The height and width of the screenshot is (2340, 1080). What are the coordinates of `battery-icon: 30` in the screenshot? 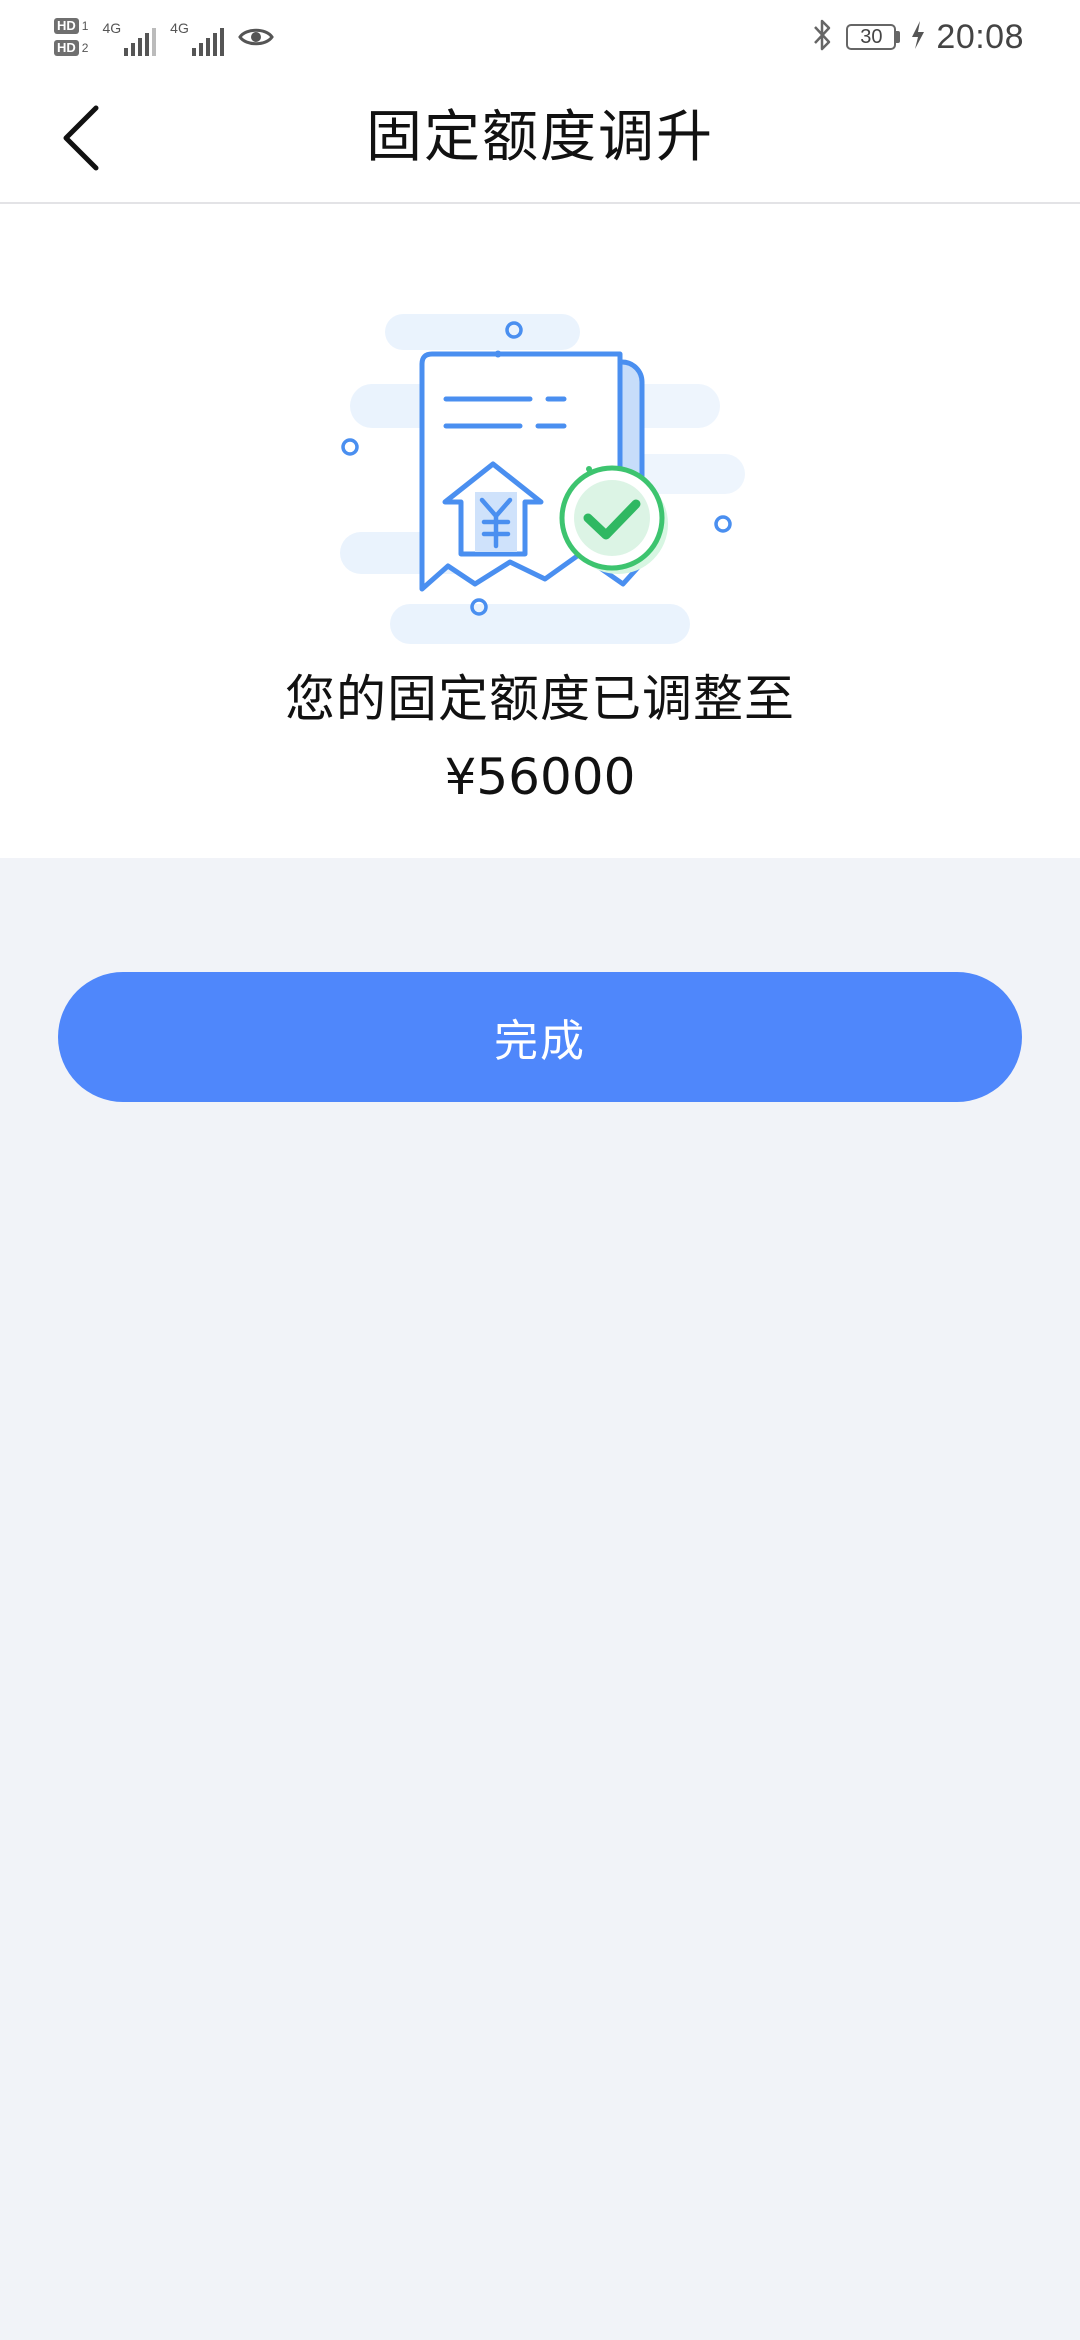 It's located at (873, 37).